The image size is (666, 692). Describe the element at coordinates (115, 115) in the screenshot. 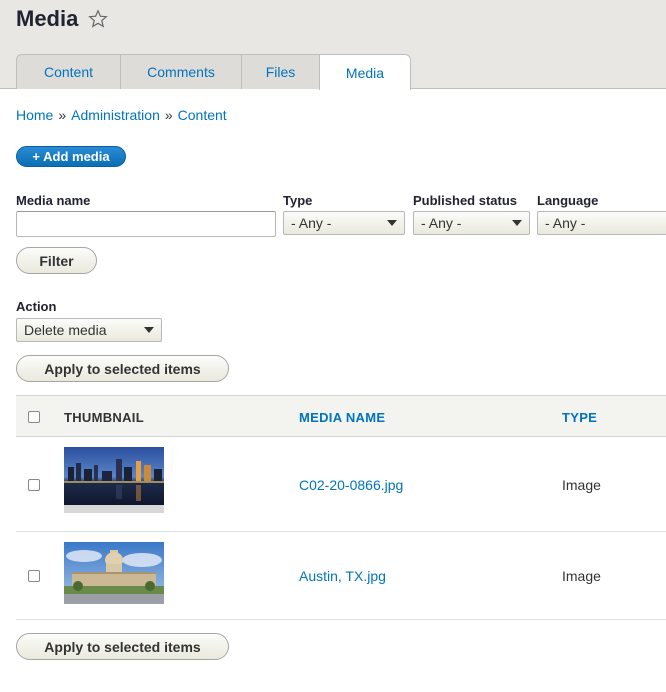

I see `breadcrumb-administration: Administration` at that location.